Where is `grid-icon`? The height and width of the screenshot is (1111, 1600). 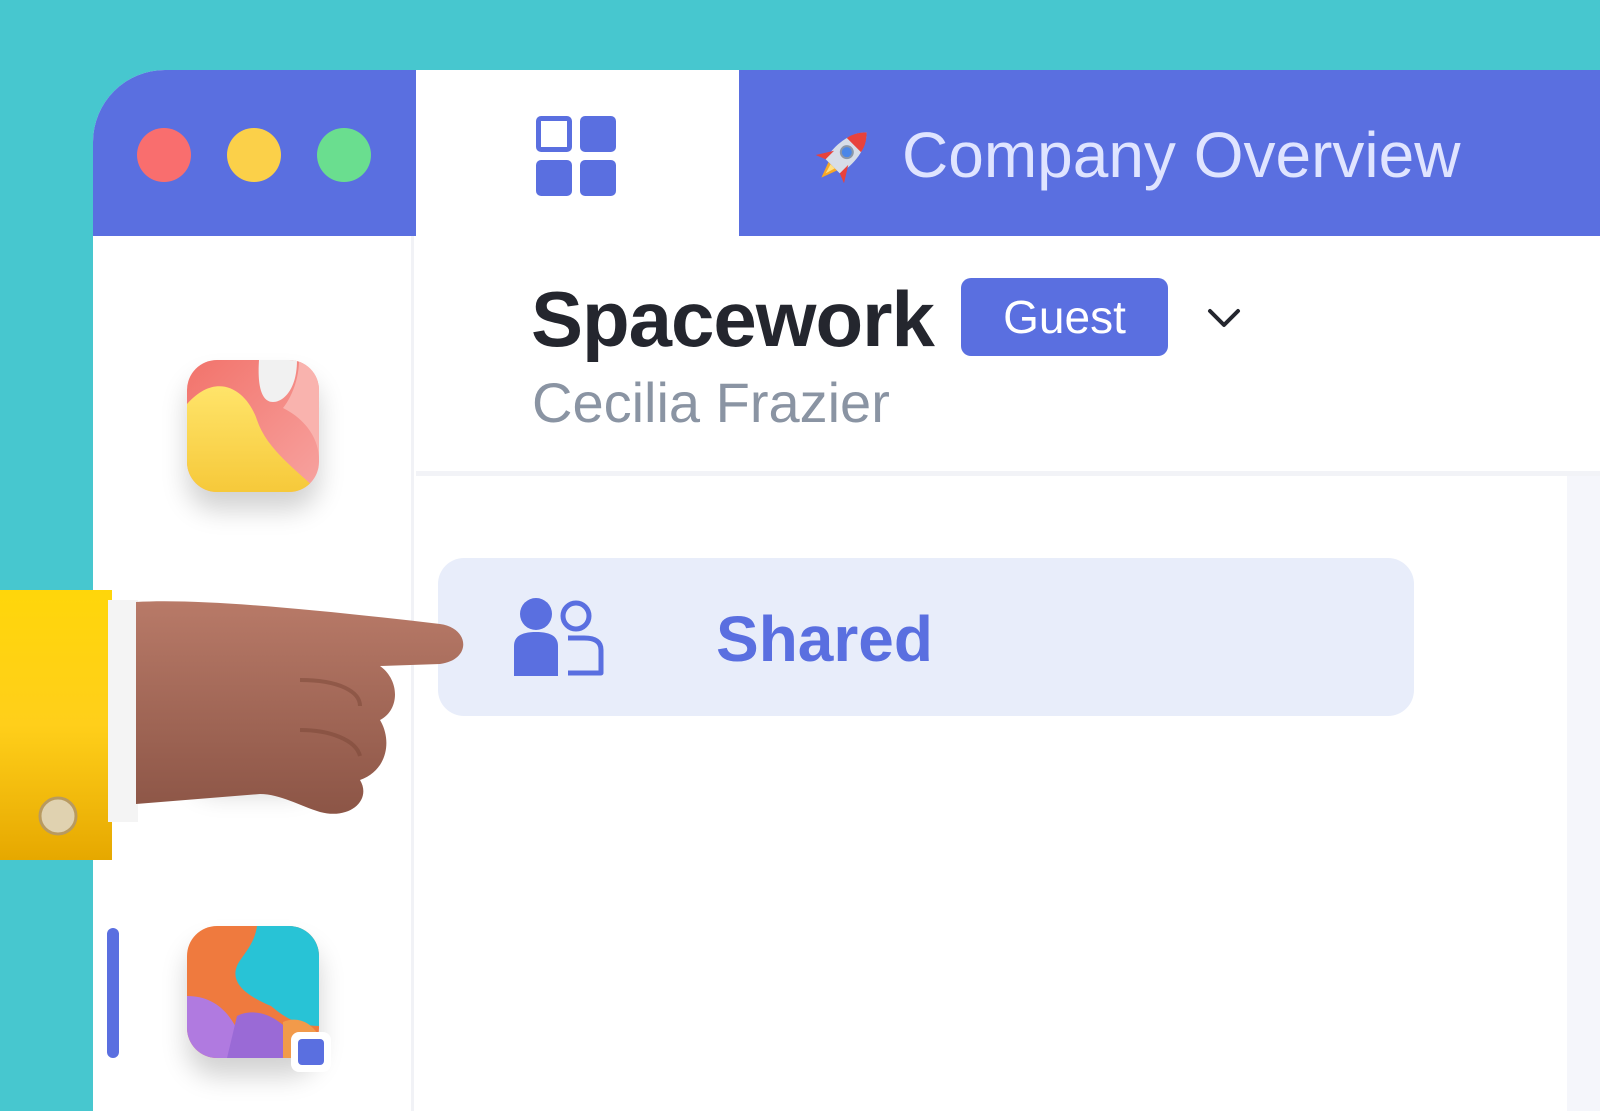 grid-icon is located at coordinates (576, 156).